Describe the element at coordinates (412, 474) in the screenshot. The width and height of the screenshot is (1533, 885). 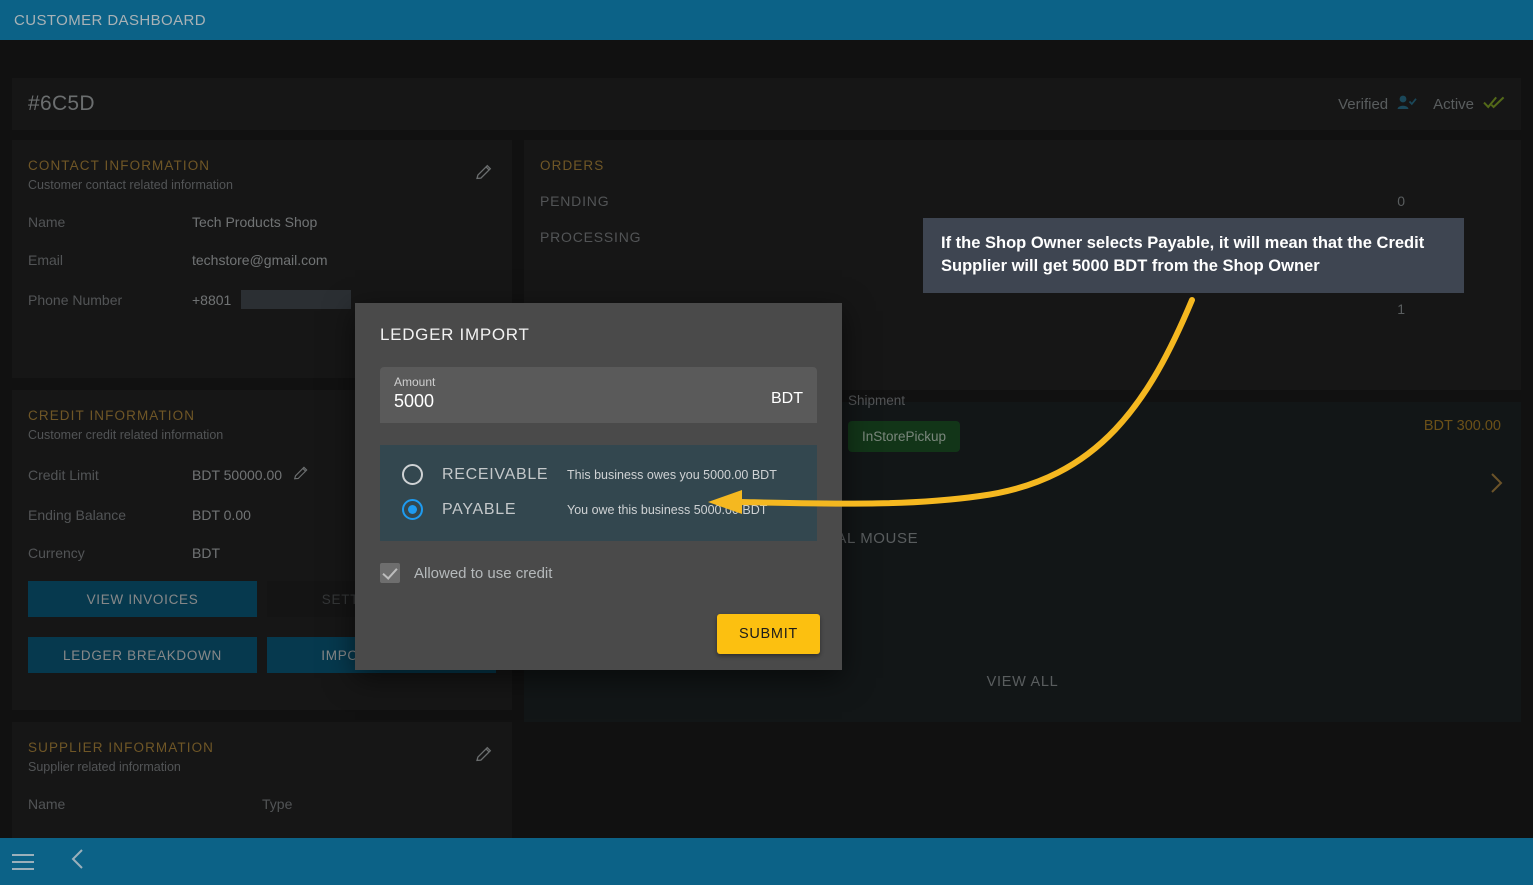
I see `radio-receivable-icon` at that location.